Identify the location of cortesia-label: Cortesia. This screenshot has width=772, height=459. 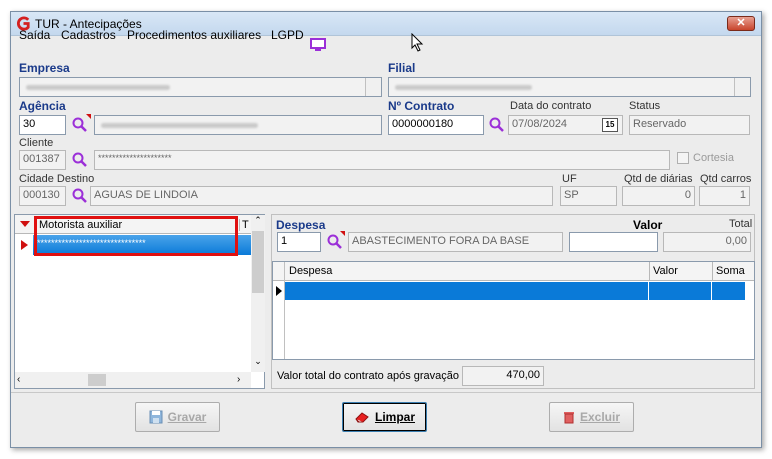
(713, 158).